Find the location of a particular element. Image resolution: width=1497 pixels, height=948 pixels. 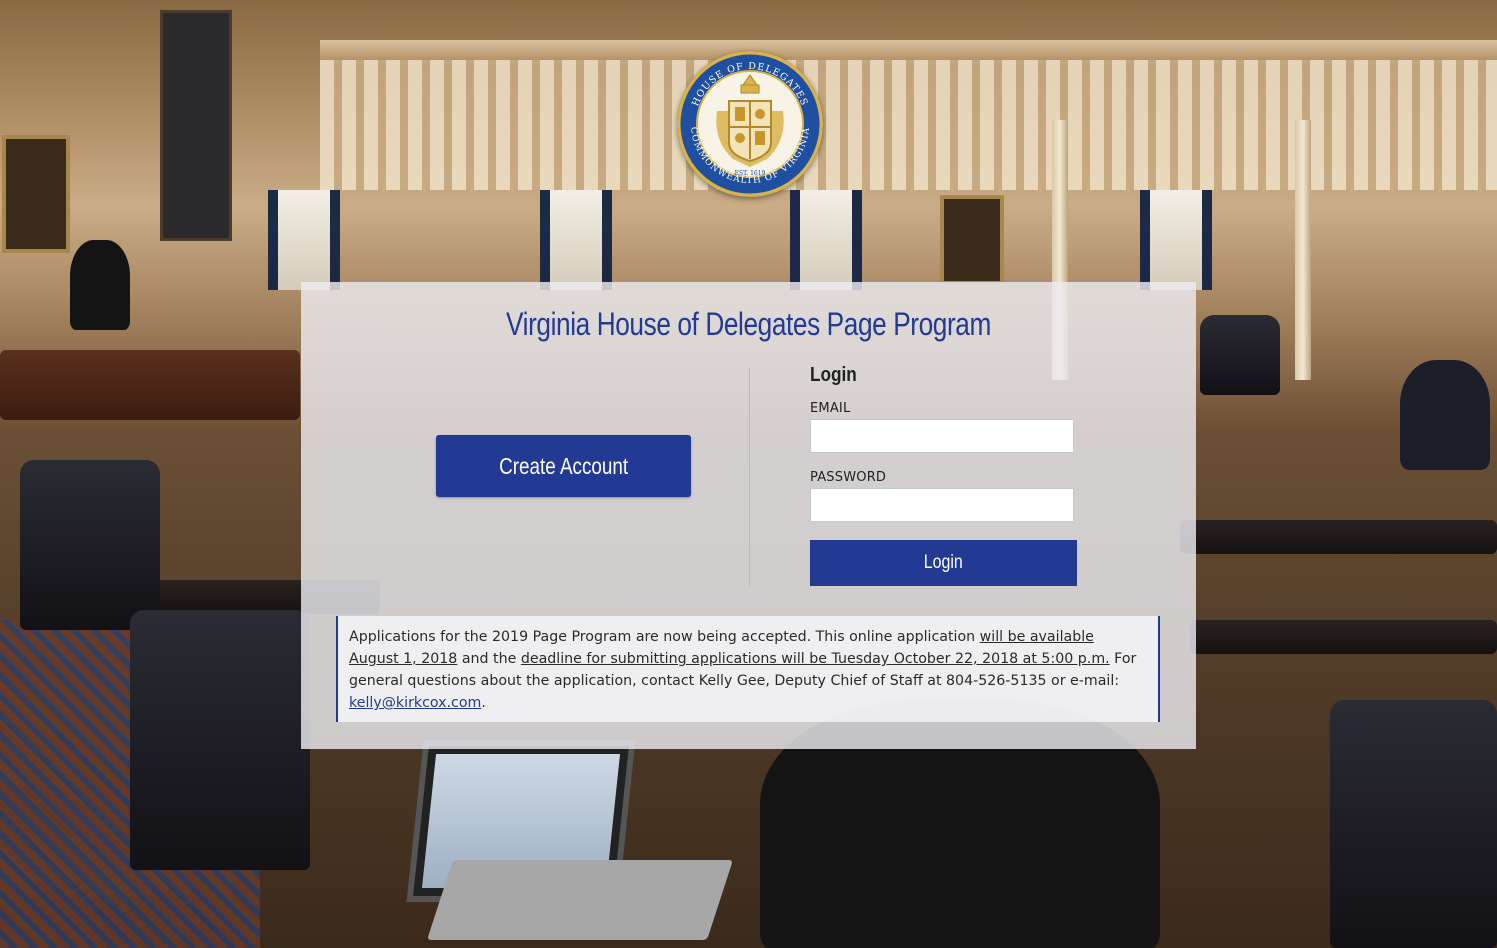

notice-text: and the is located at coordinates (489, 659).